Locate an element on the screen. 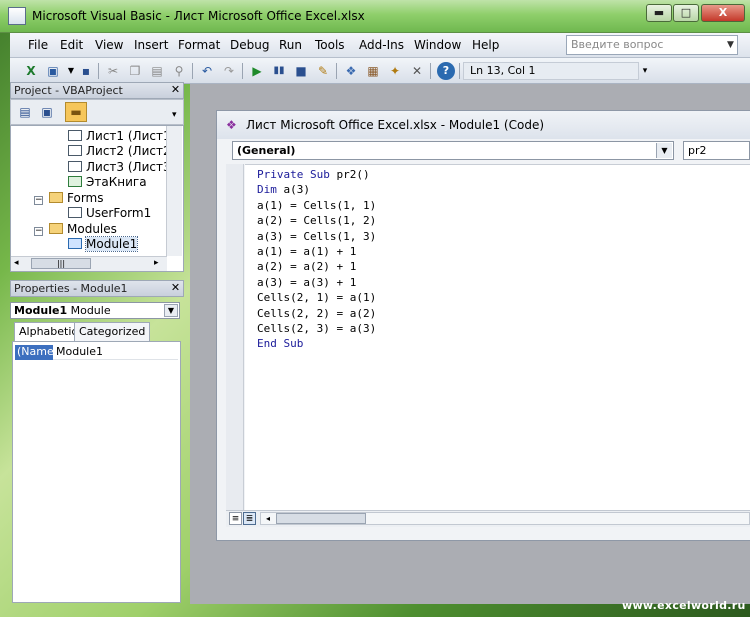 This screenshot has height=617, width=750. menu-add-ins: Add-Ins is located at coordinates (381, 45).